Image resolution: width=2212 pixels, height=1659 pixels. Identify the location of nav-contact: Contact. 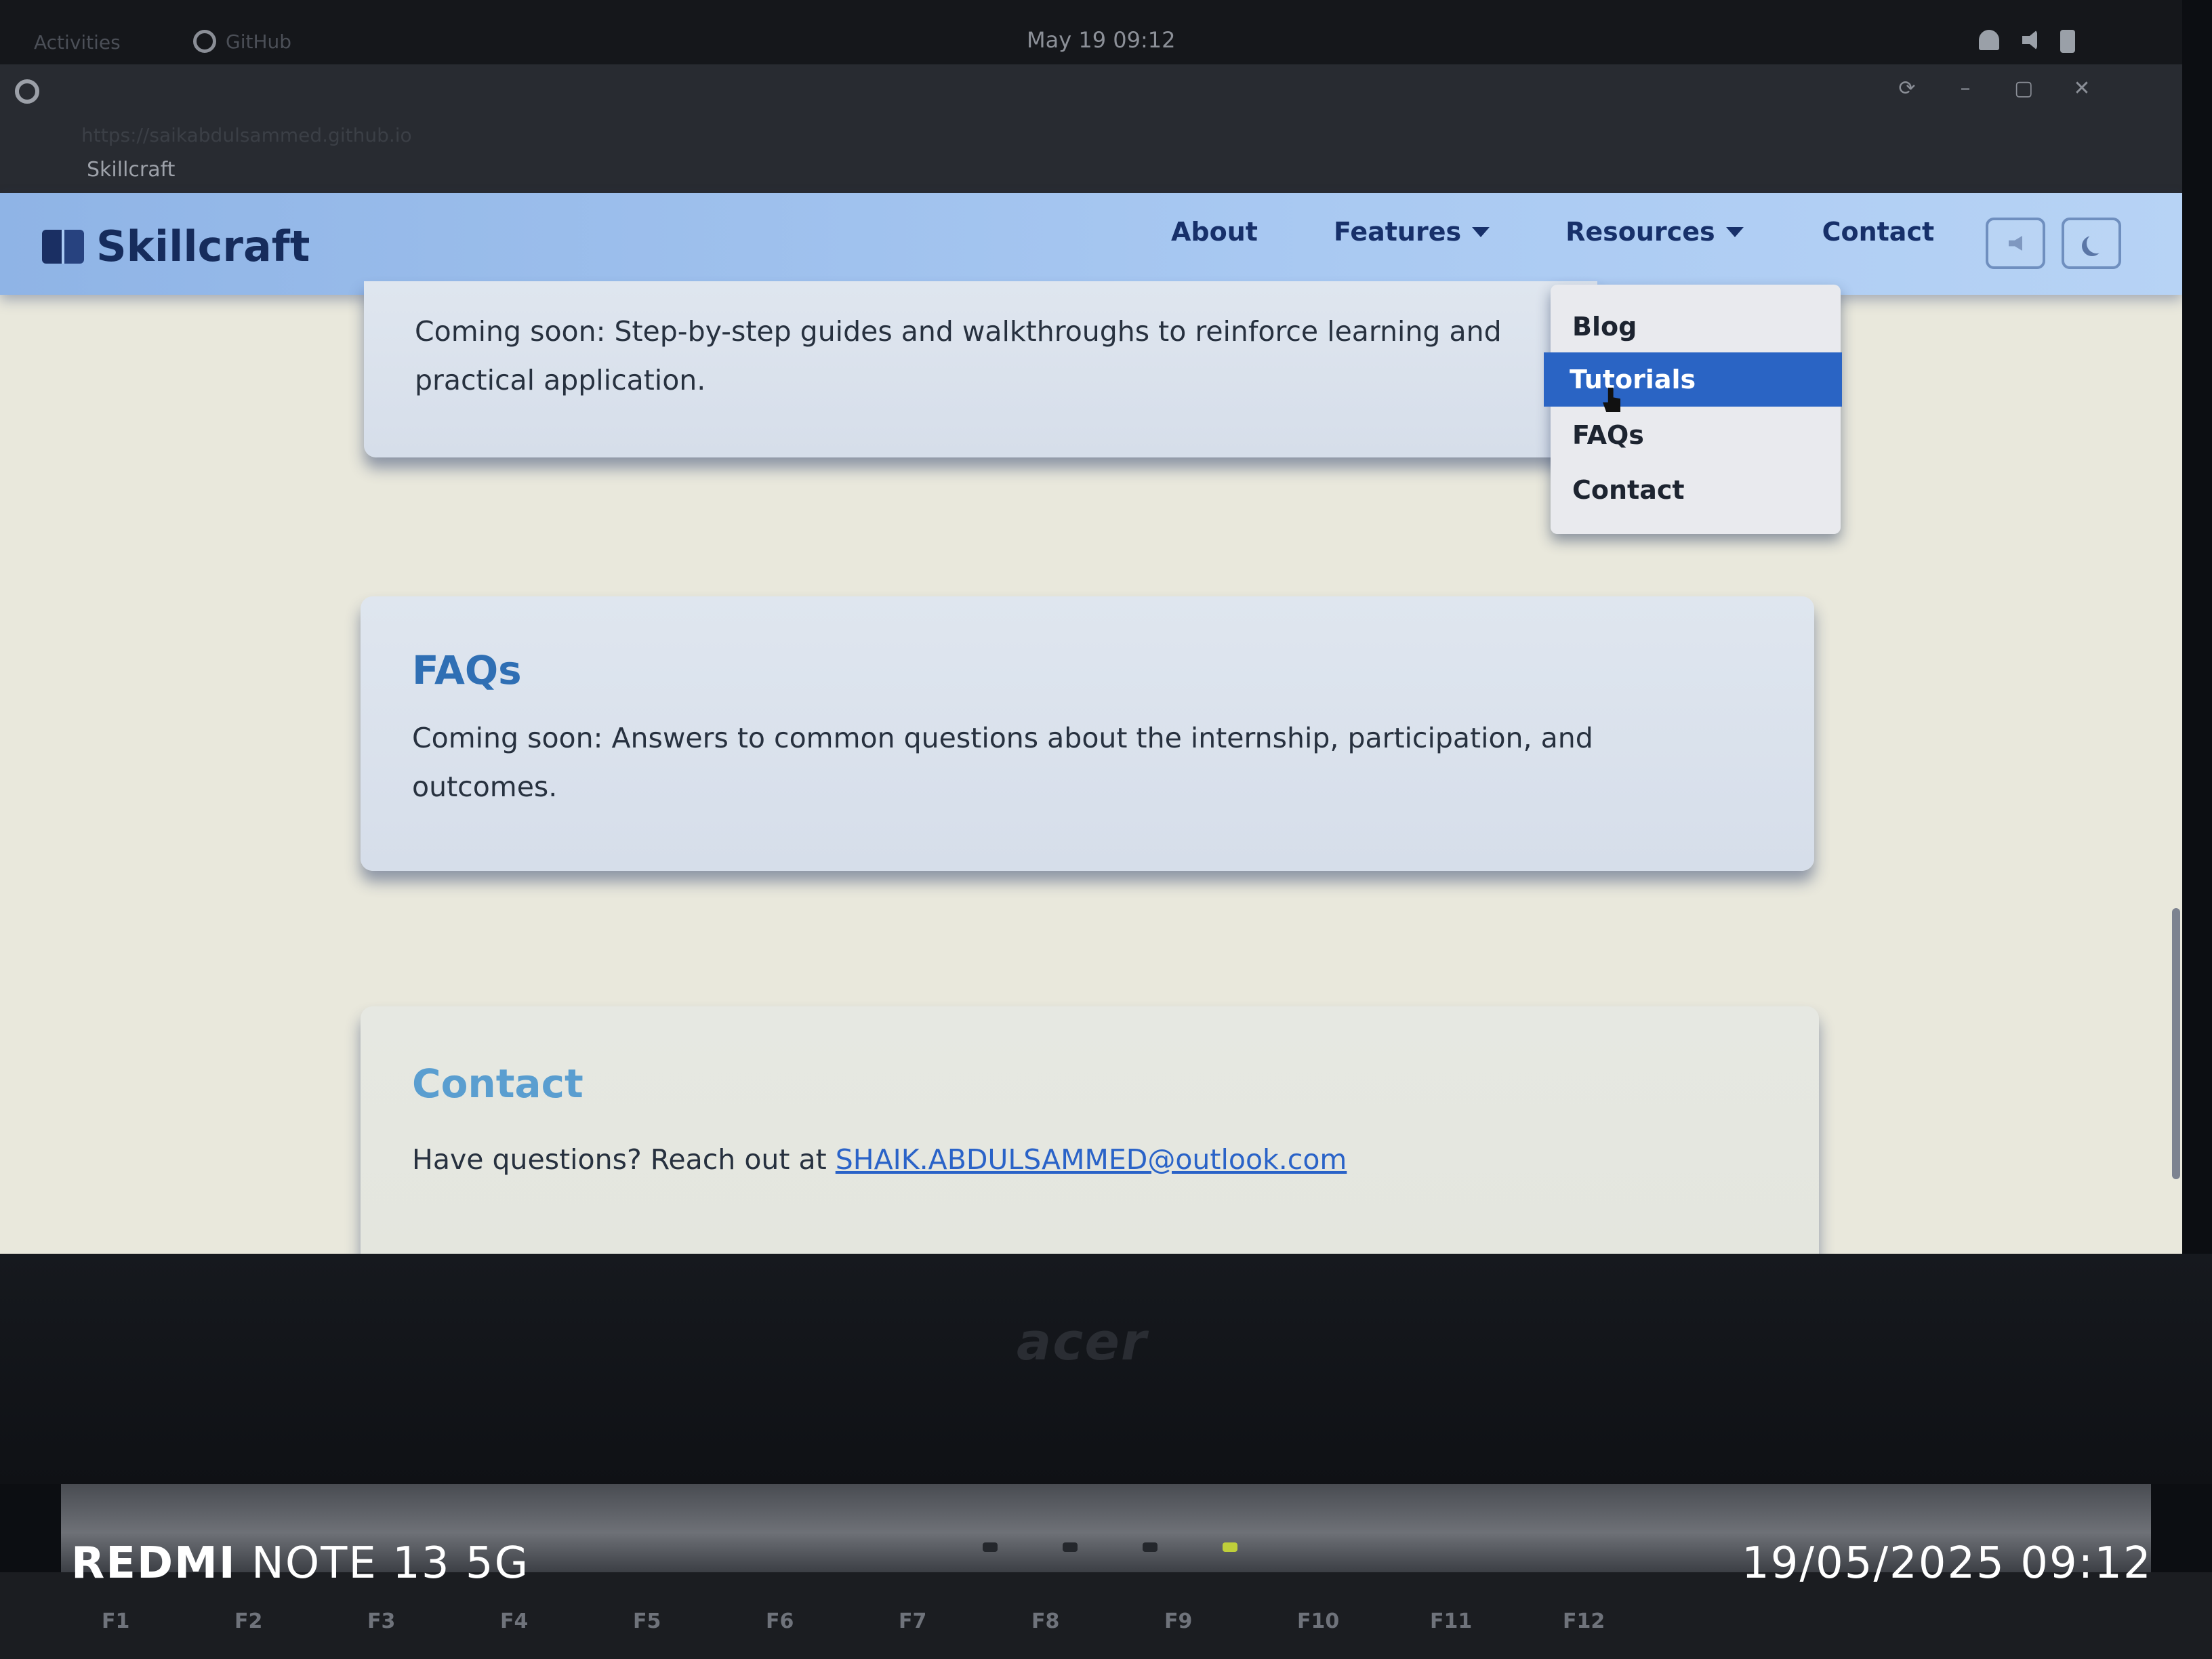
(1879, 232).